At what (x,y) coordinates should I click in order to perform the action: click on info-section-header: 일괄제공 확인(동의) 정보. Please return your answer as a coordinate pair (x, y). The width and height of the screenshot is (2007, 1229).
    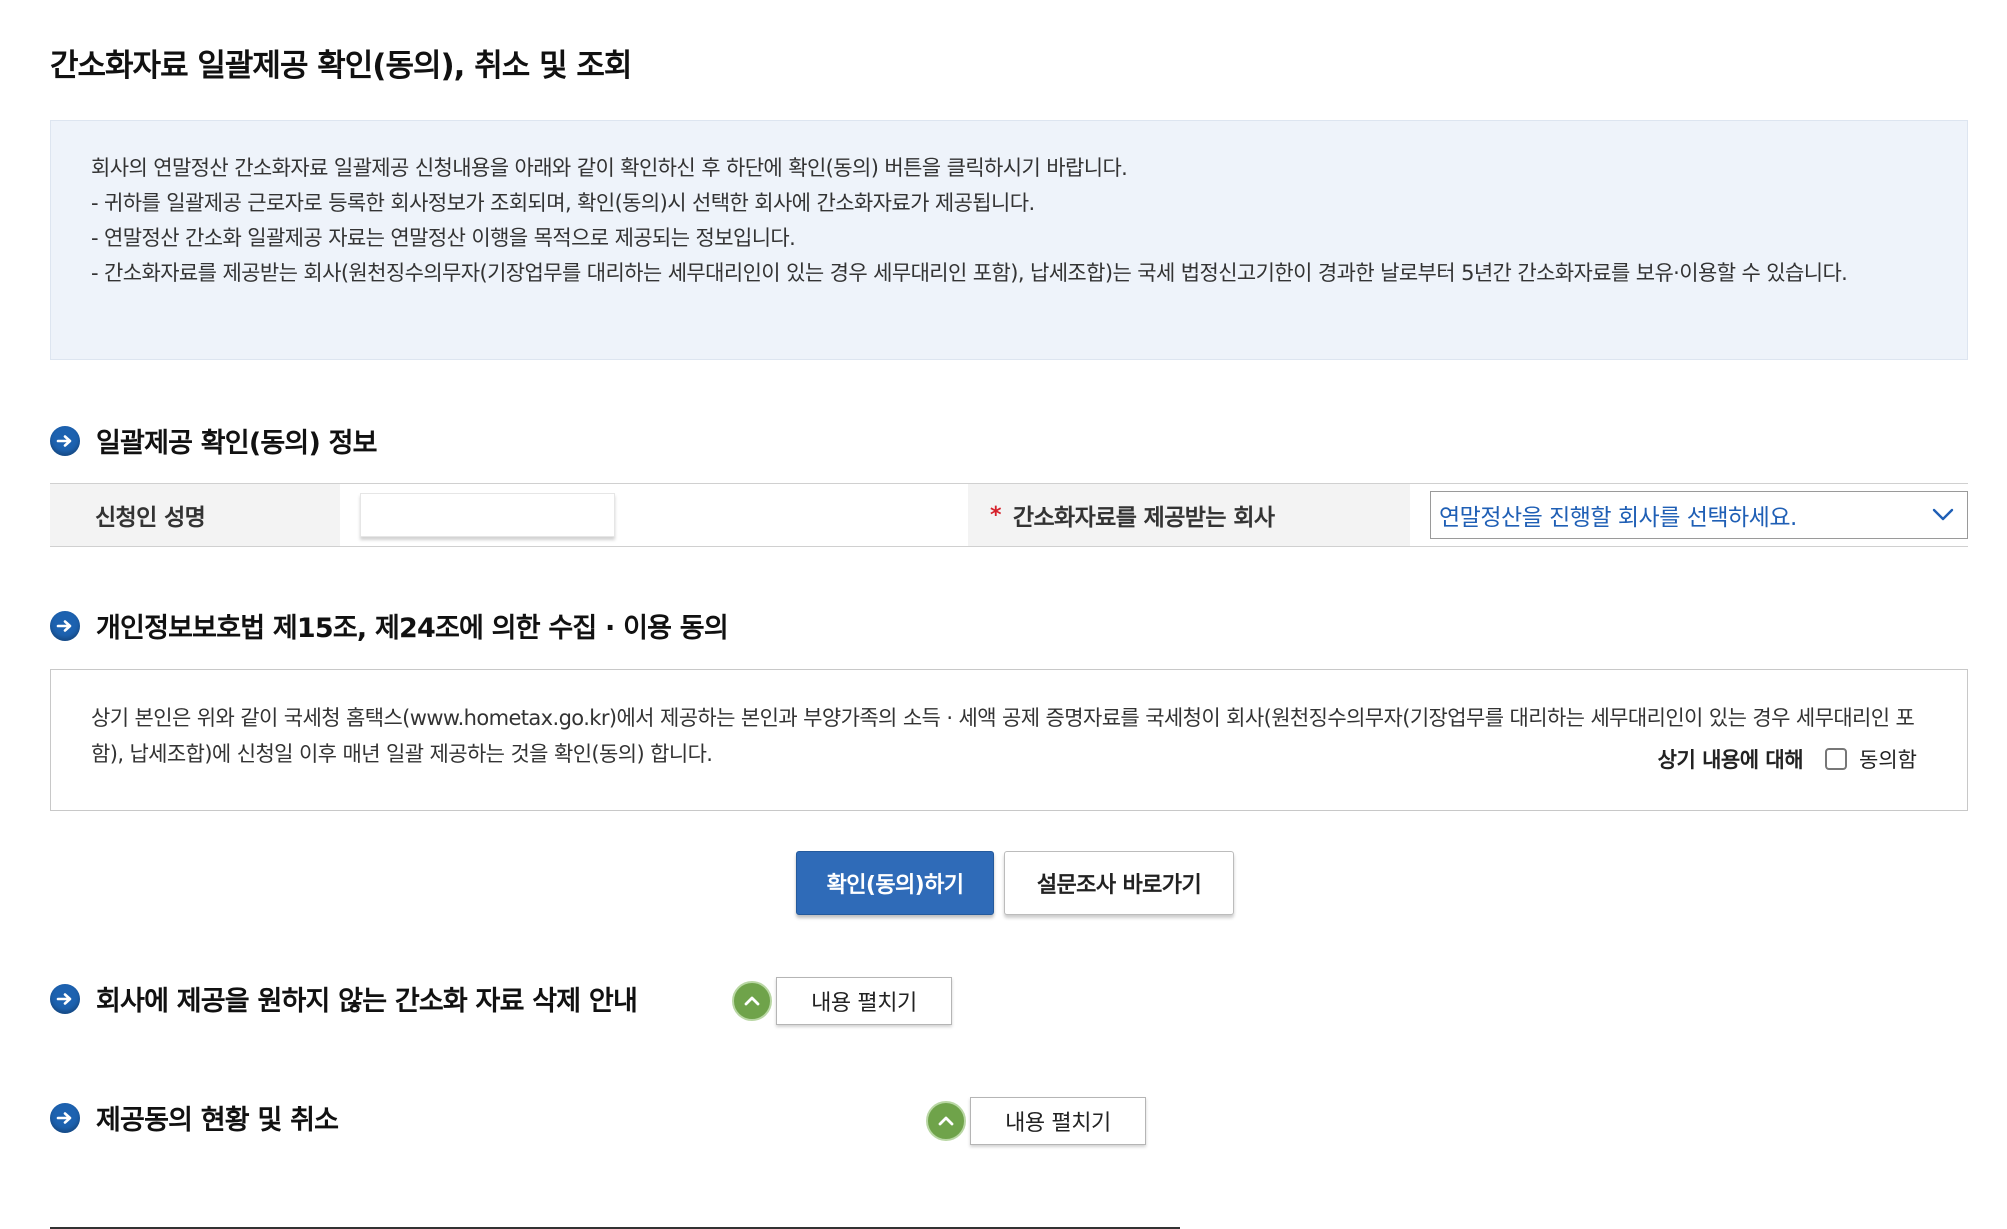
    Looking at the image, I should click on (213, 440).